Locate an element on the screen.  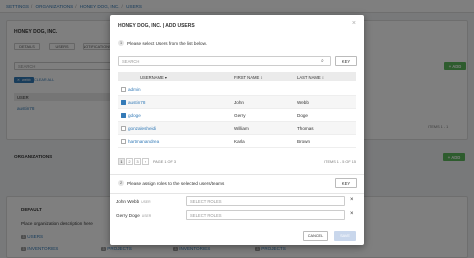
username-link: hartmanandrea is located at coordinates (143, 141).